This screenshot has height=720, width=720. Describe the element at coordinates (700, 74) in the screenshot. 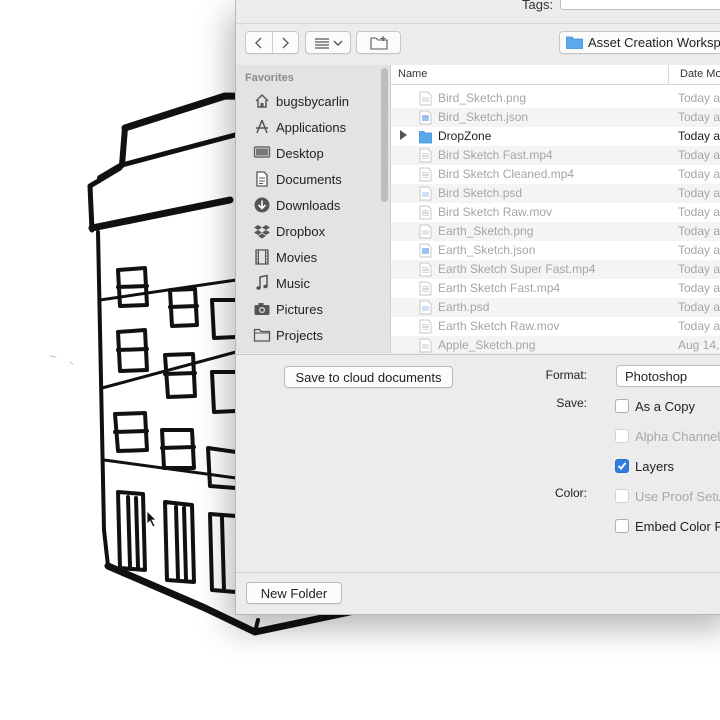

I see `column-header-date: Date Modified` at that location.